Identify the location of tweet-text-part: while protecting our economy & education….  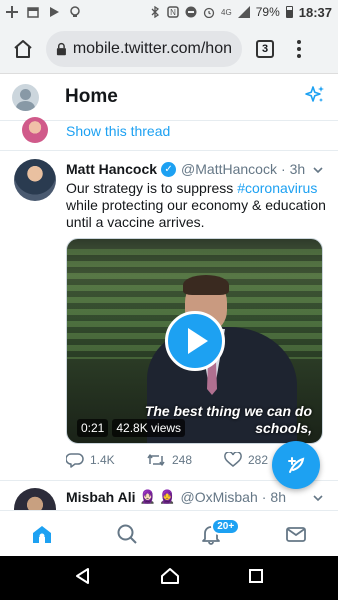
(196, 213).